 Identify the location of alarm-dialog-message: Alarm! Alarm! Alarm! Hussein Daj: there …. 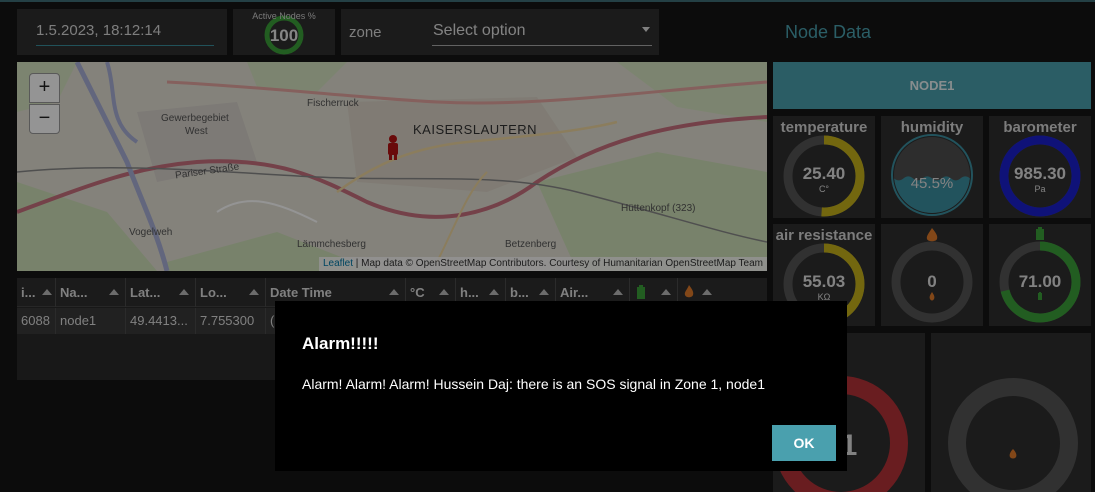
(533, 384).